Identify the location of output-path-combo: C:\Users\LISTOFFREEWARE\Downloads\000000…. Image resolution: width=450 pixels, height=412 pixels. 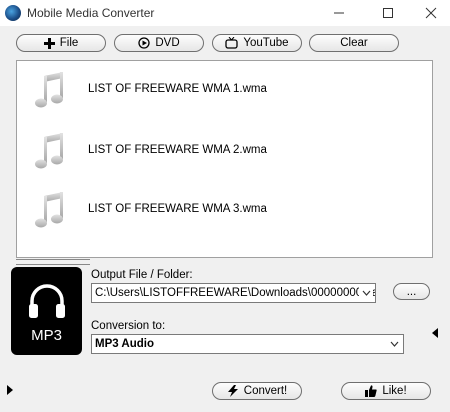
(233, 293).